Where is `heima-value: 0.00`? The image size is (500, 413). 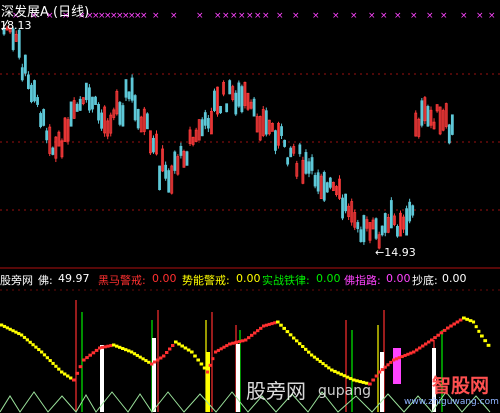 heima-value: 0.00 is located at coordinates (164, 278).